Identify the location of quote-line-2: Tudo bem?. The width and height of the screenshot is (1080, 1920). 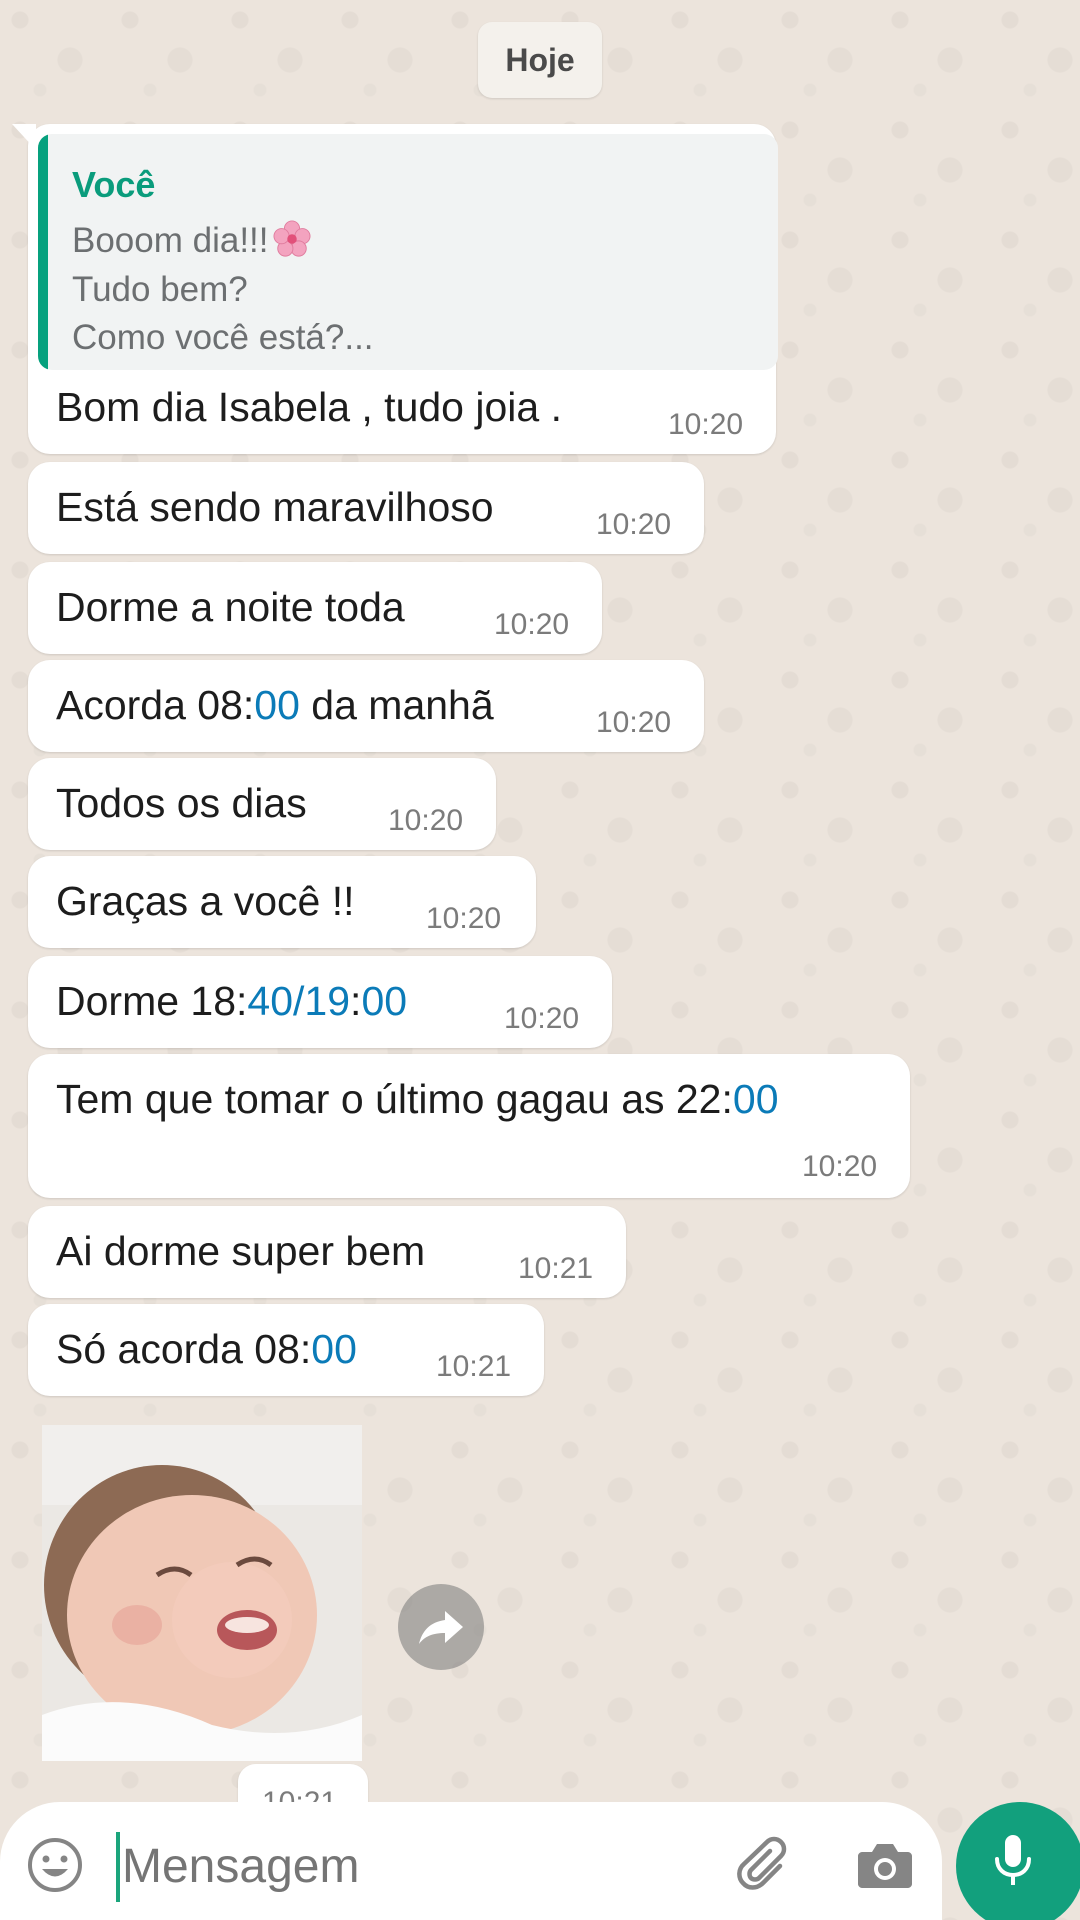
(160, 289).